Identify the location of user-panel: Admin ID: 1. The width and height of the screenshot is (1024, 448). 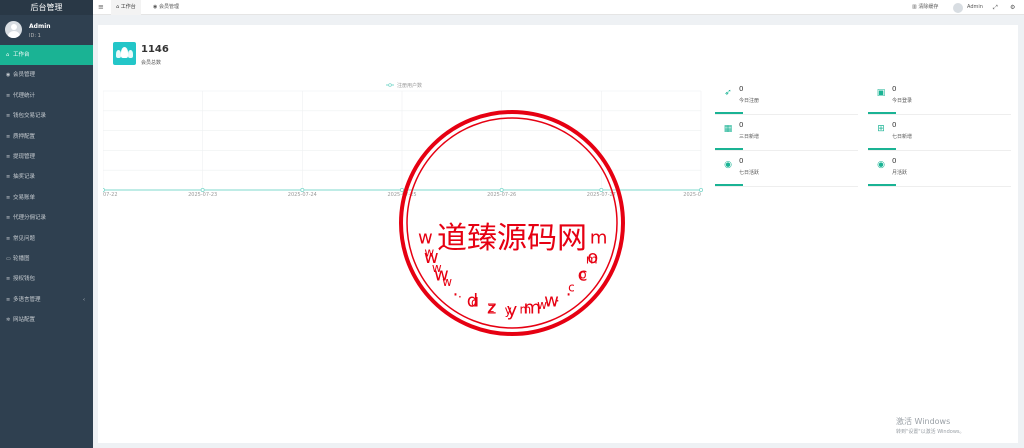
(46, 30).